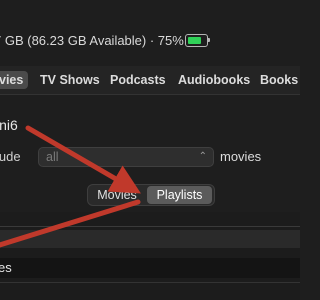 The width and height of the screenshot is (320, 300). What do you see at coordinates (209, 40) in the screenshot?
I see `battery-terminal-icon` at bounding box center [209, 40].